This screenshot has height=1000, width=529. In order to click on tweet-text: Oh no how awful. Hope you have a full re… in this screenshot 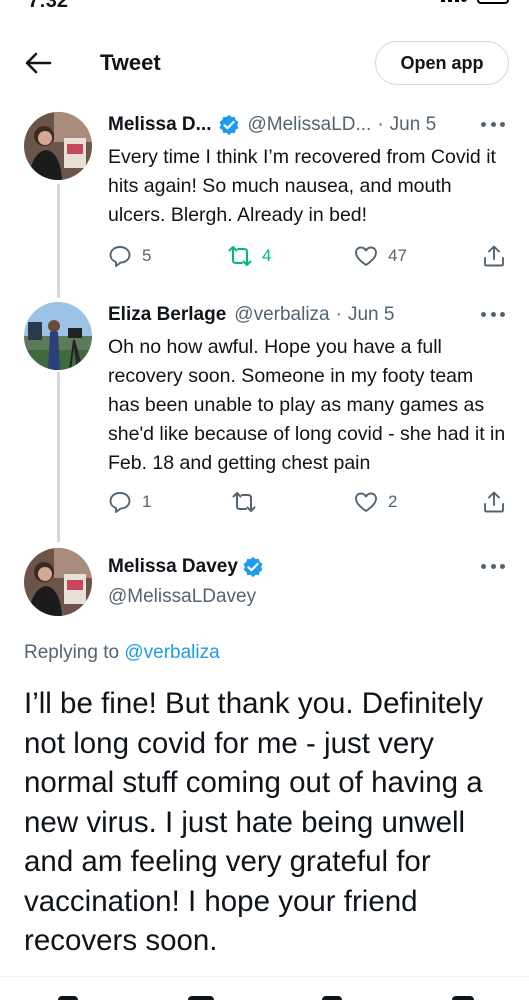, I will do `click(307, 405)`.